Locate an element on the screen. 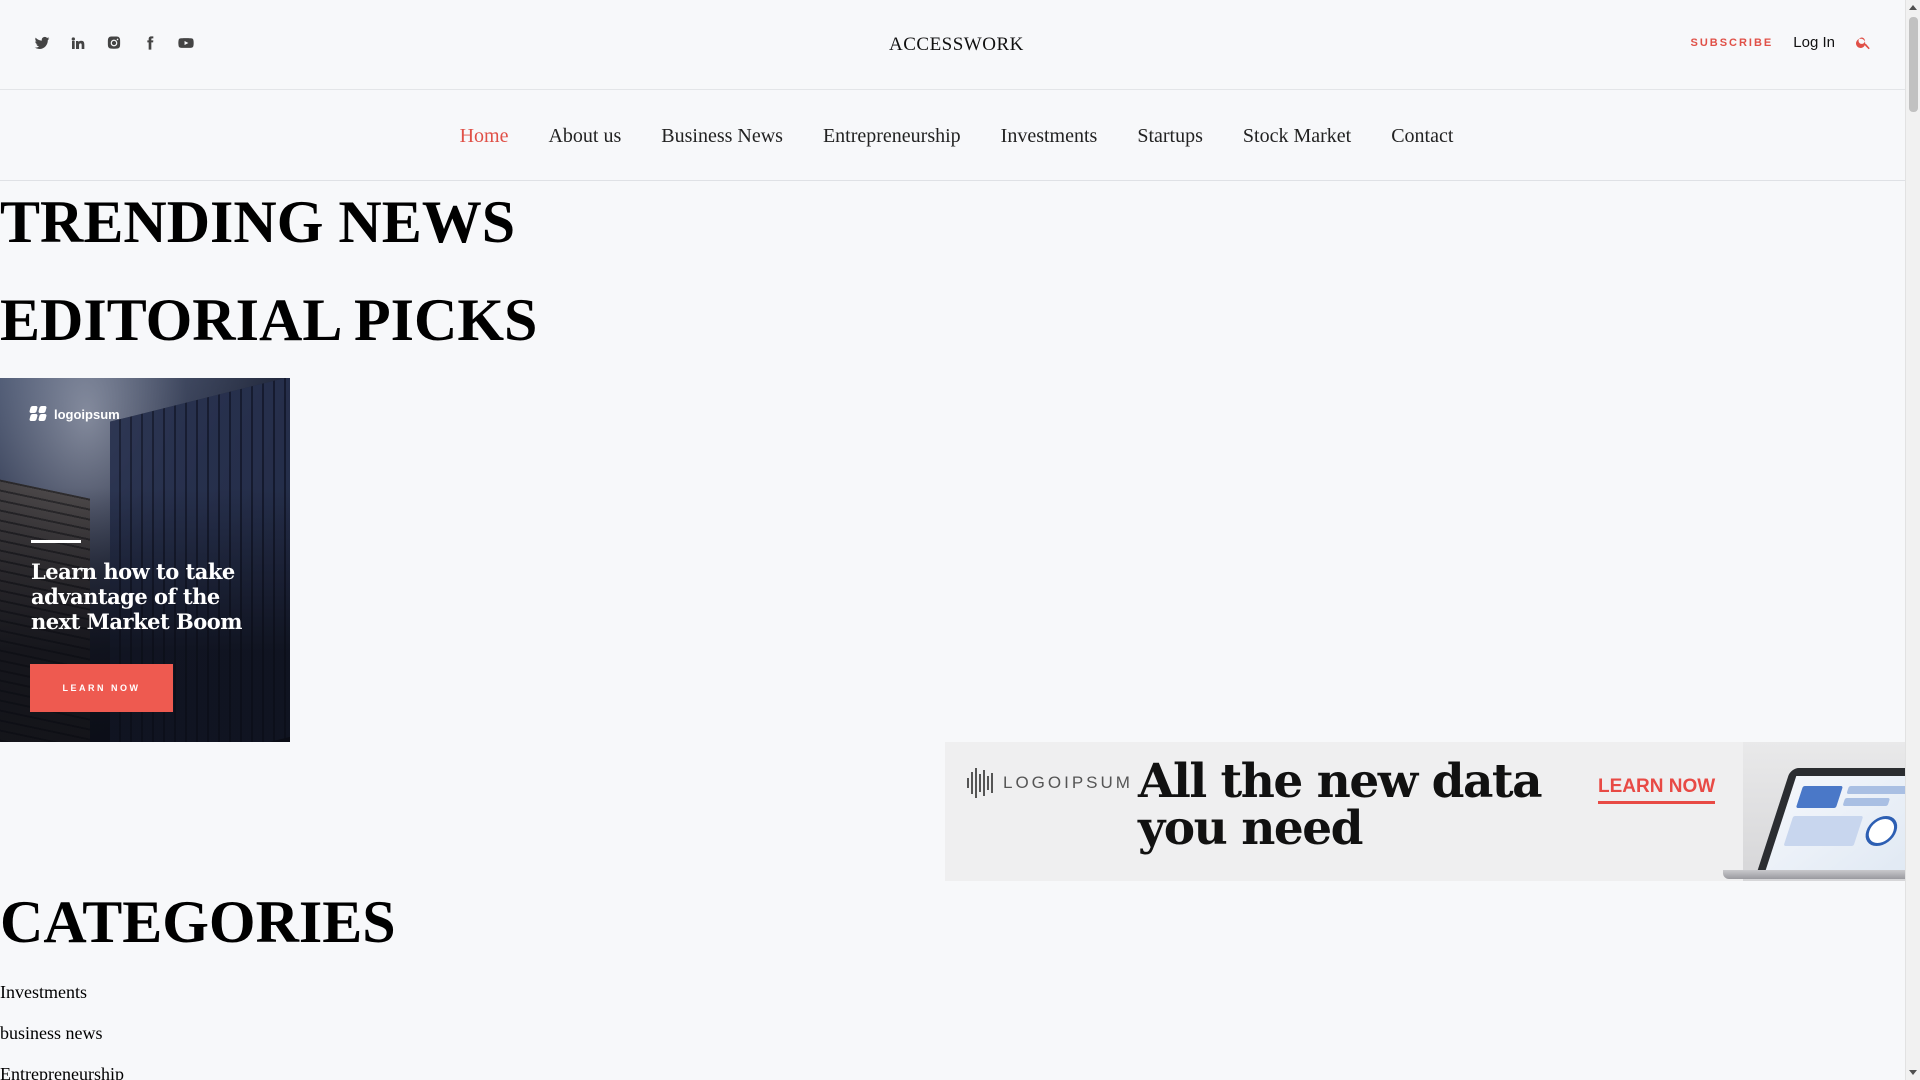 Image resolution: width=1920 pixels, height=1080 pixels. top-header: ACCESSWORK SUBSCRIBE Log In is located at coordinates (952, 45).